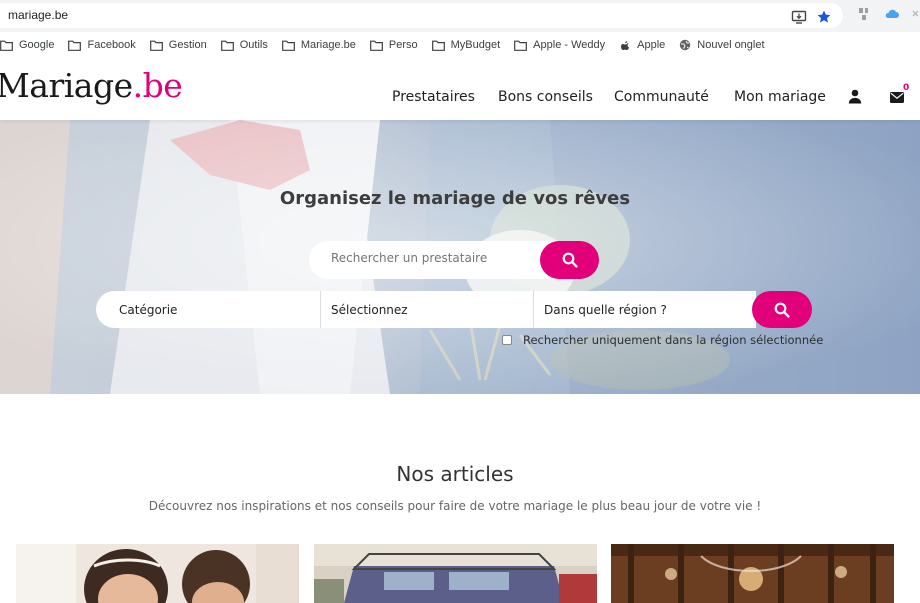  Describe the element at coordinates (157, 85) in the screenshot. I see `logo-tld-text: .be` at that location.